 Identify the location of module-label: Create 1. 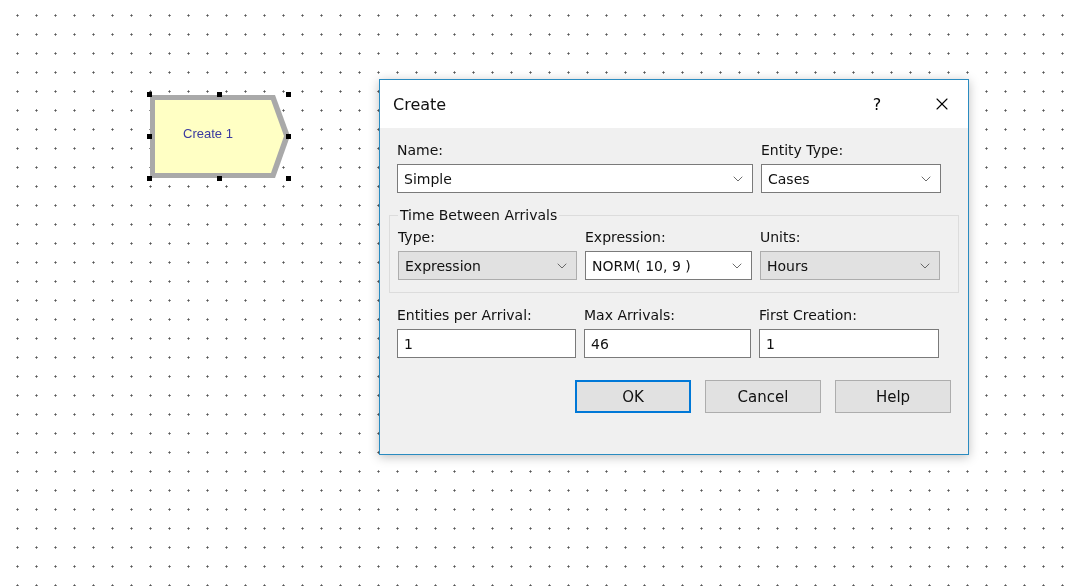
(208, 133).